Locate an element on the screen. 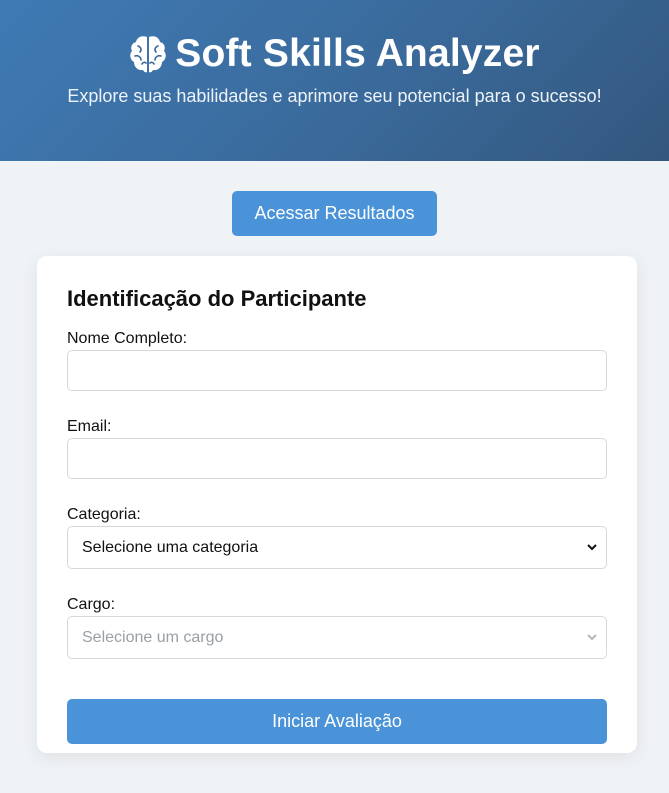  results-button-wrapper: Acessar Resultados is located at coordinates (334, 213).